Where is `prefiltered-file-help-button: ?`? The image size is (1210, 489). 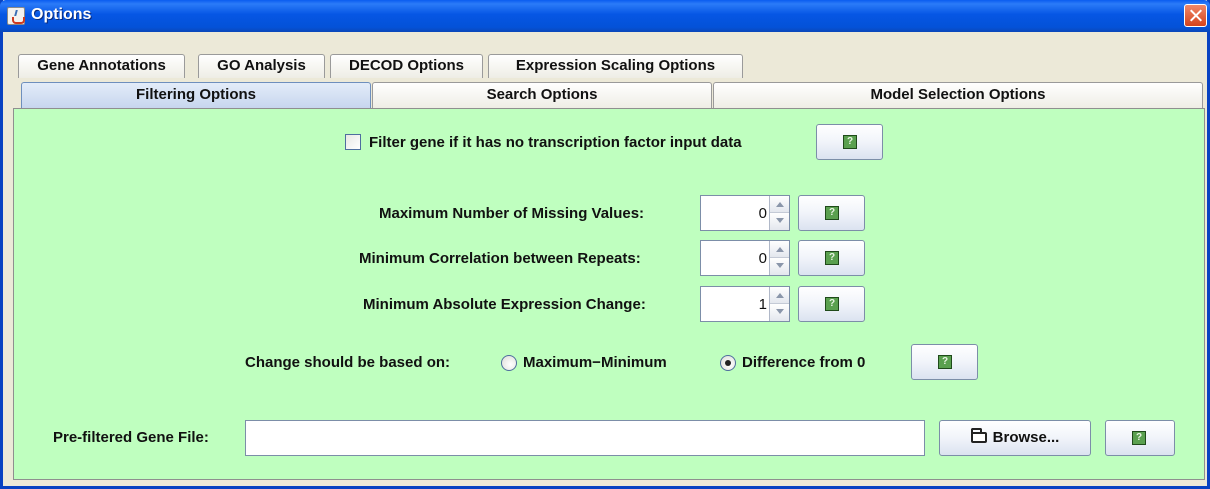
prefiltered-file-help-button: ? is located at coordinates (1140, 438).